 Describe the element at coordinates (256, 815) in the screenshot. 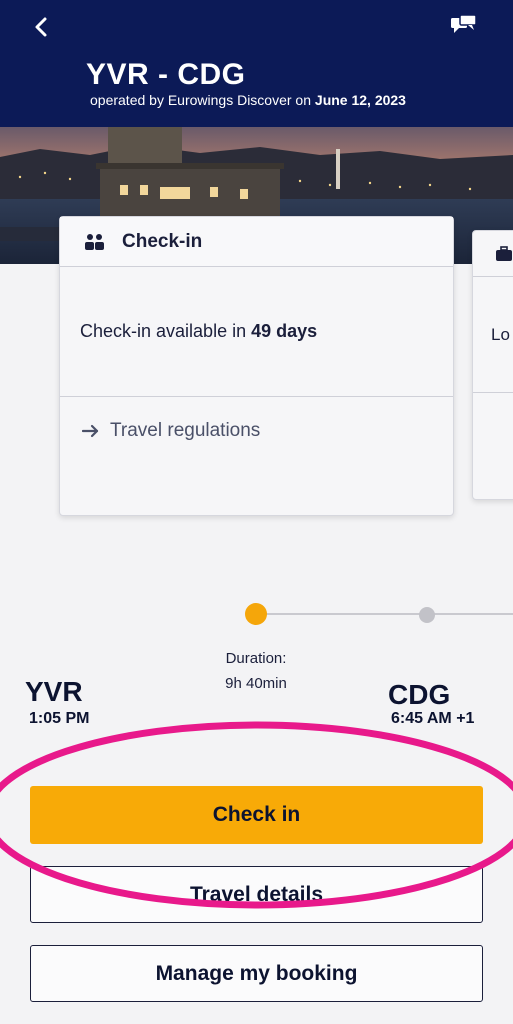

I see `check-in-button: Check in` at that location.